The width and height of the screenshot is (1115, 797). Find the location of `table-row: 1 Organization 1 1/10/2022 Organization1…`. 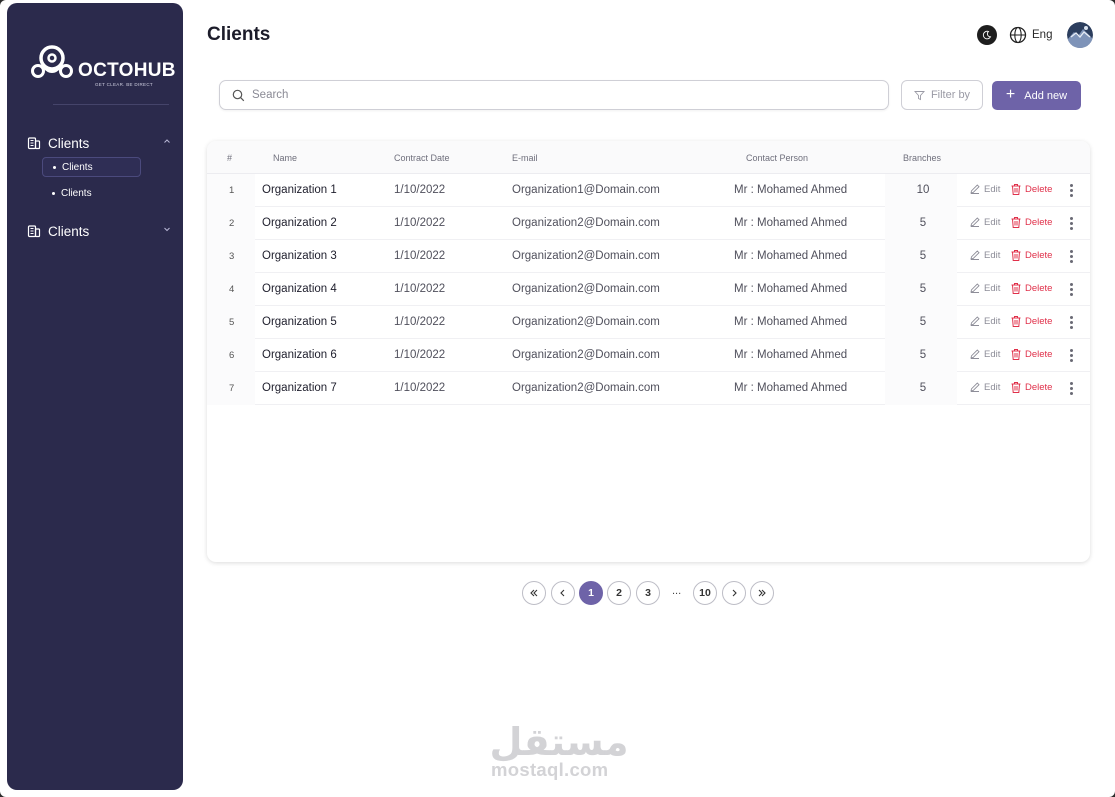

table-row: 1 Organization 1 1/10/2022 Organization1… is located at coordinates (648, 190).